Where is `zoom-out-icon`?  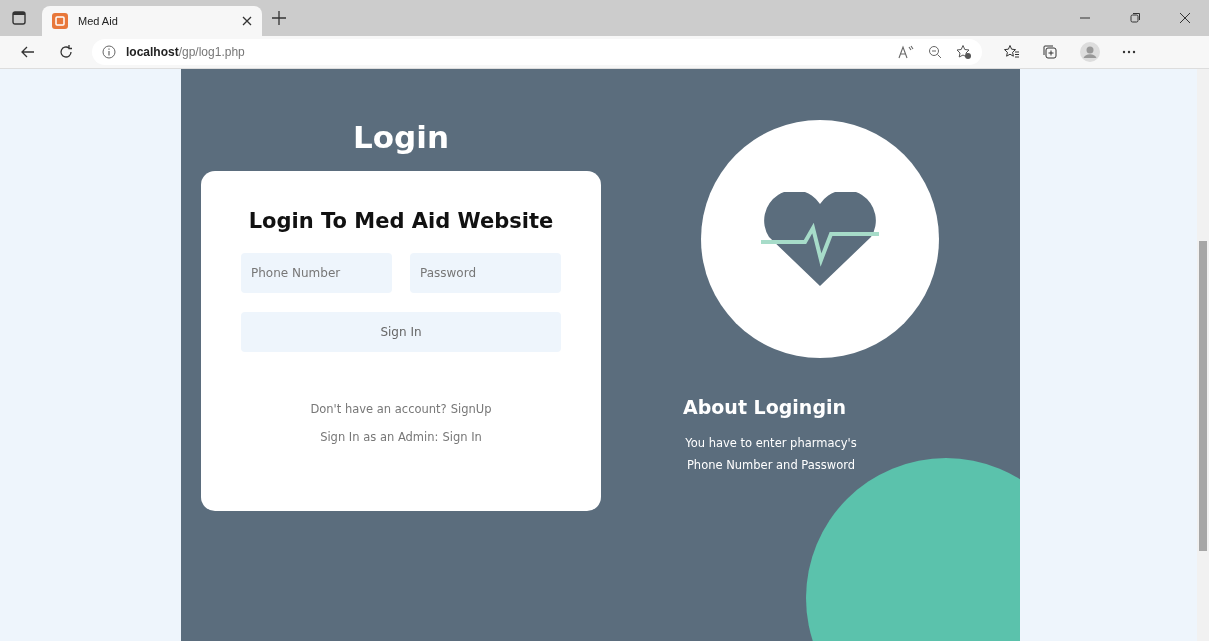
zoom-out-icon is located at coordinates (935, 52).